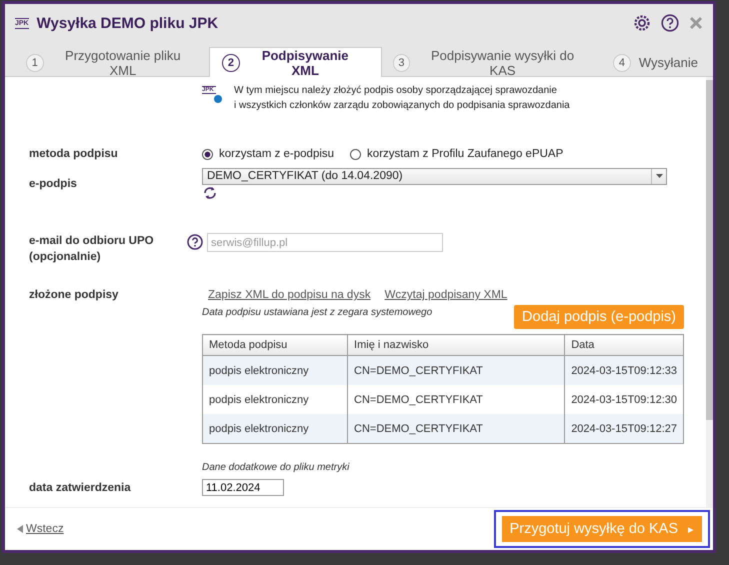 This screenshot has width=729, height=565. Describe the element at coordinates (624, 370) in the screenshot. I see `table-cell: 2024-03-15T09:12:33` at that location.